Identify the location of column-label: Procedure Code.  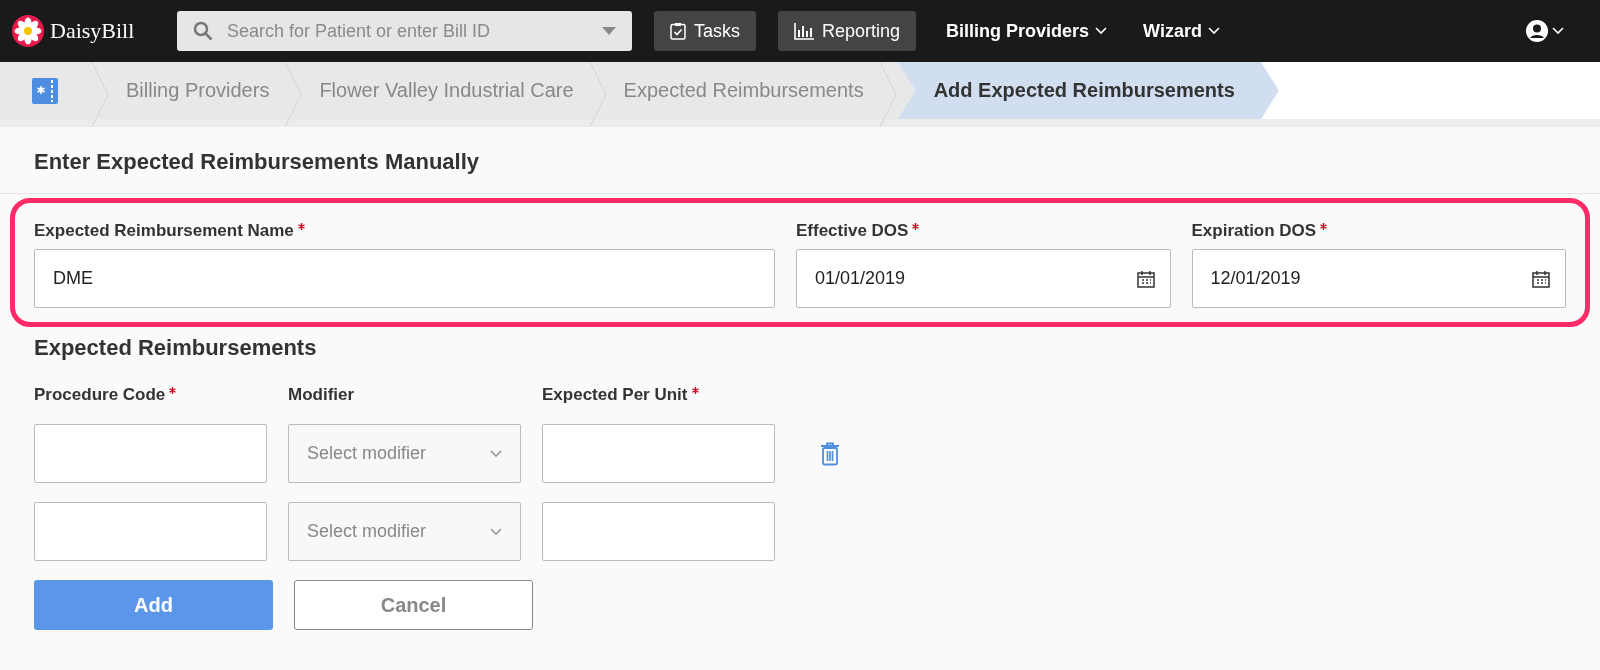
(100, 395).